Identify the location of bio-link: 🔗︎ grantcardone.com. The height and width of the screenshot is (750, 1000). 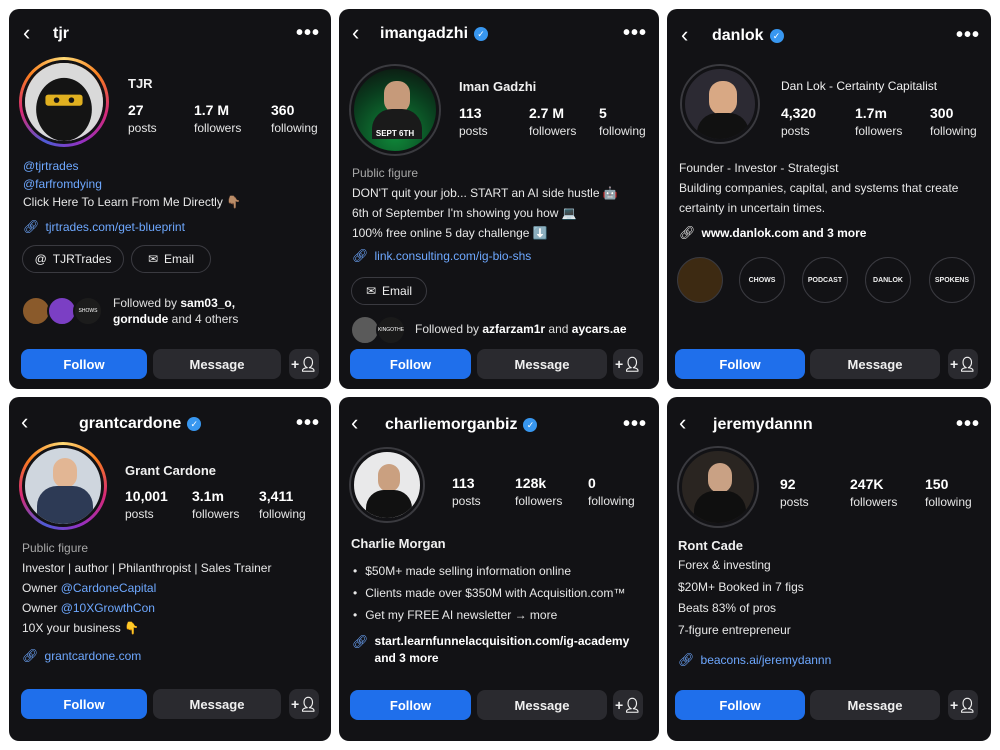
(81, 656).